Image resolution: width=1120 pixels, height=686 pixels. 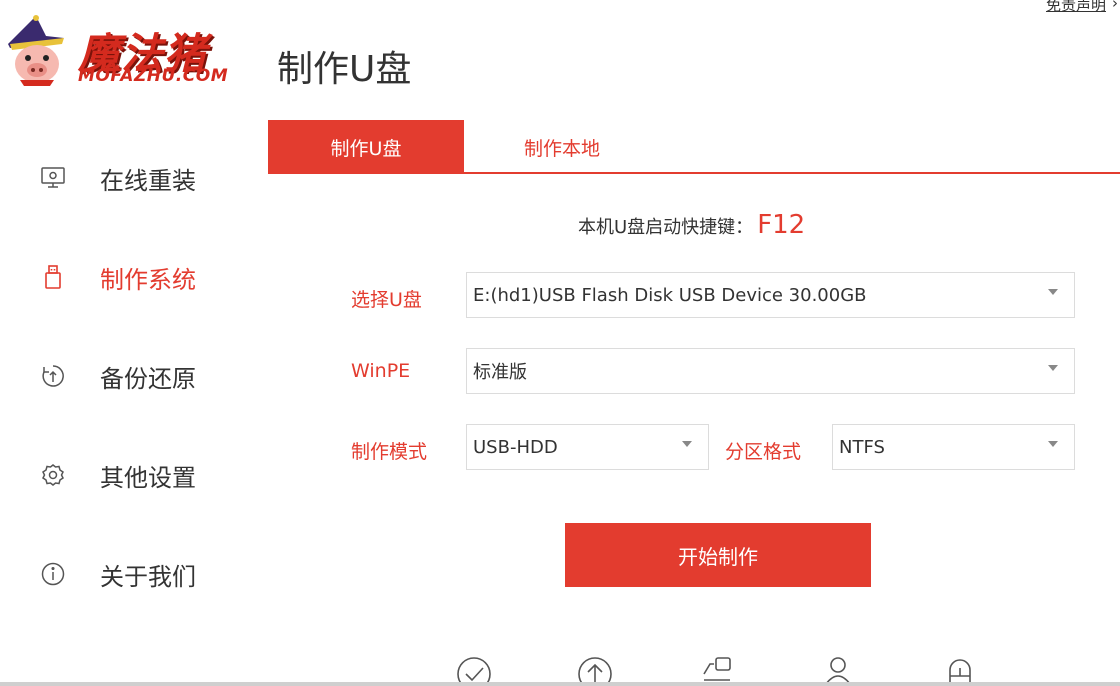 I want to click on sidebar-item-about-us: 关于我们, so click(x=131, y=574).